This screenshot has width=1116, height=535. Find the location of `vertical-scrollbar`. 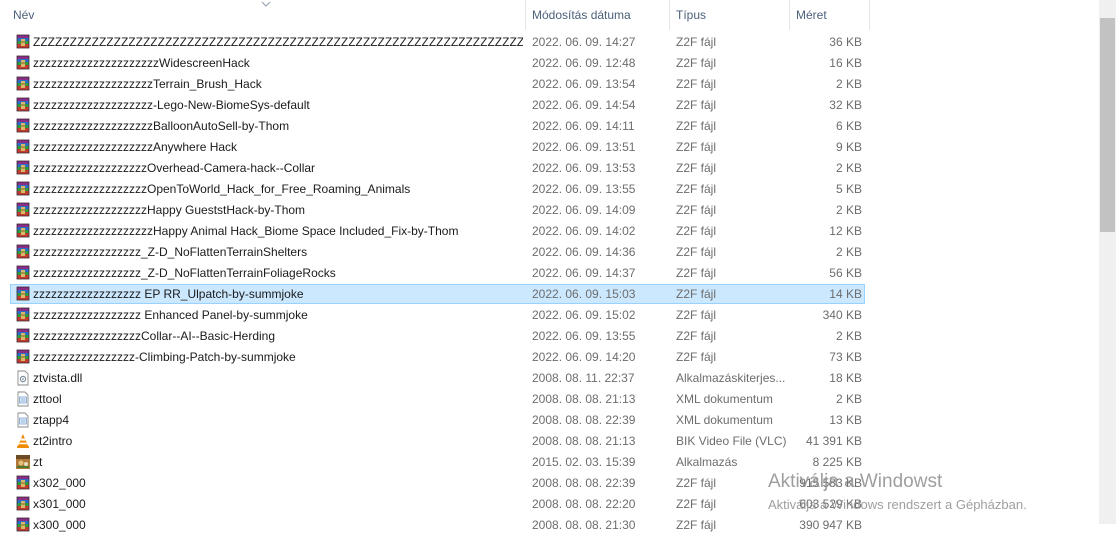

vertical-scrollbar is located at coordinates (1107, 262).